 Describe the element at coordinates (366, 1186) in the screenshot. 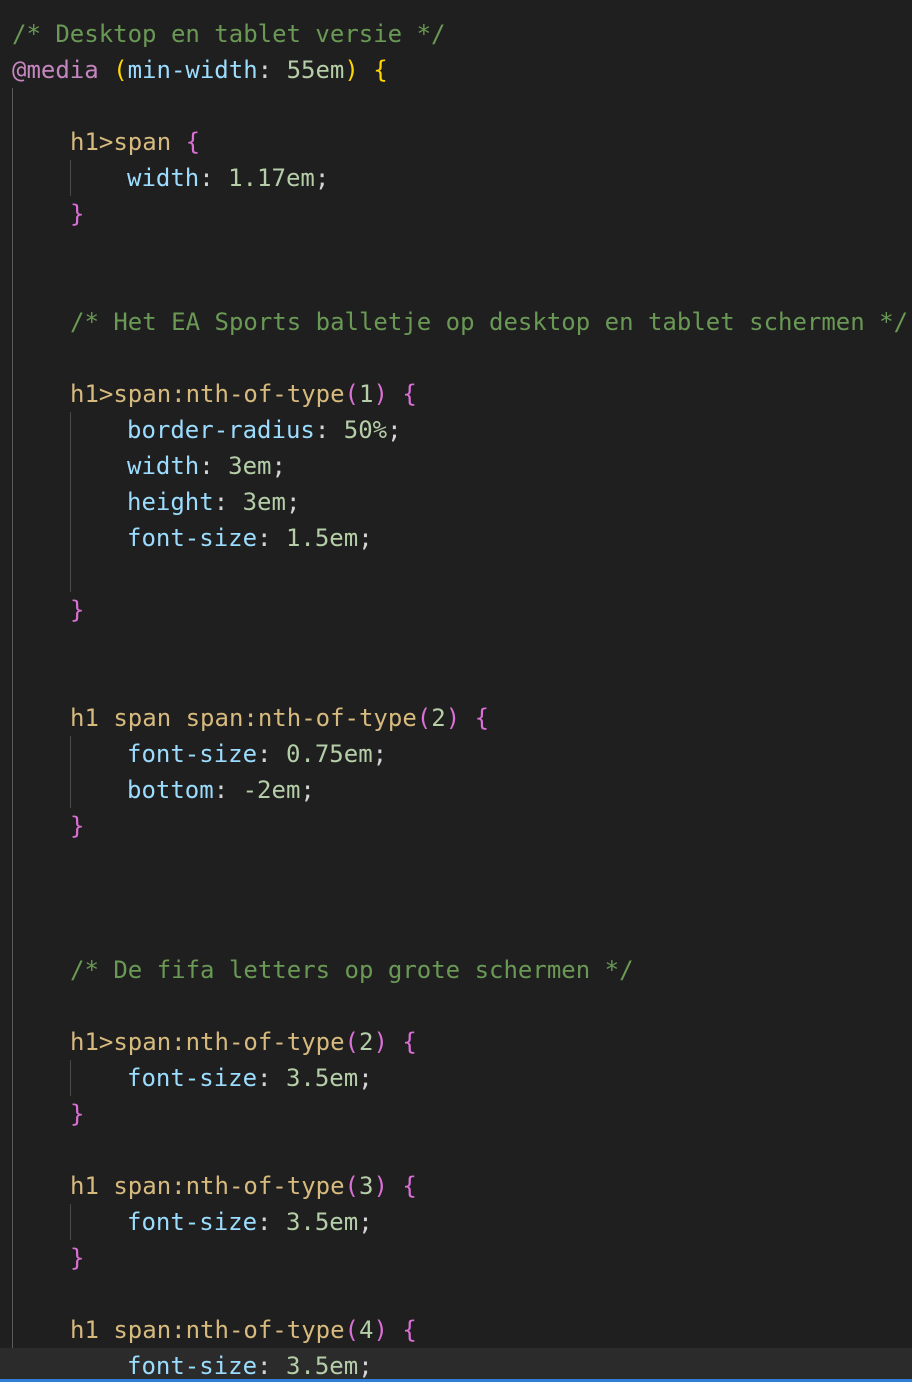

I see `argument: 3` at that location.